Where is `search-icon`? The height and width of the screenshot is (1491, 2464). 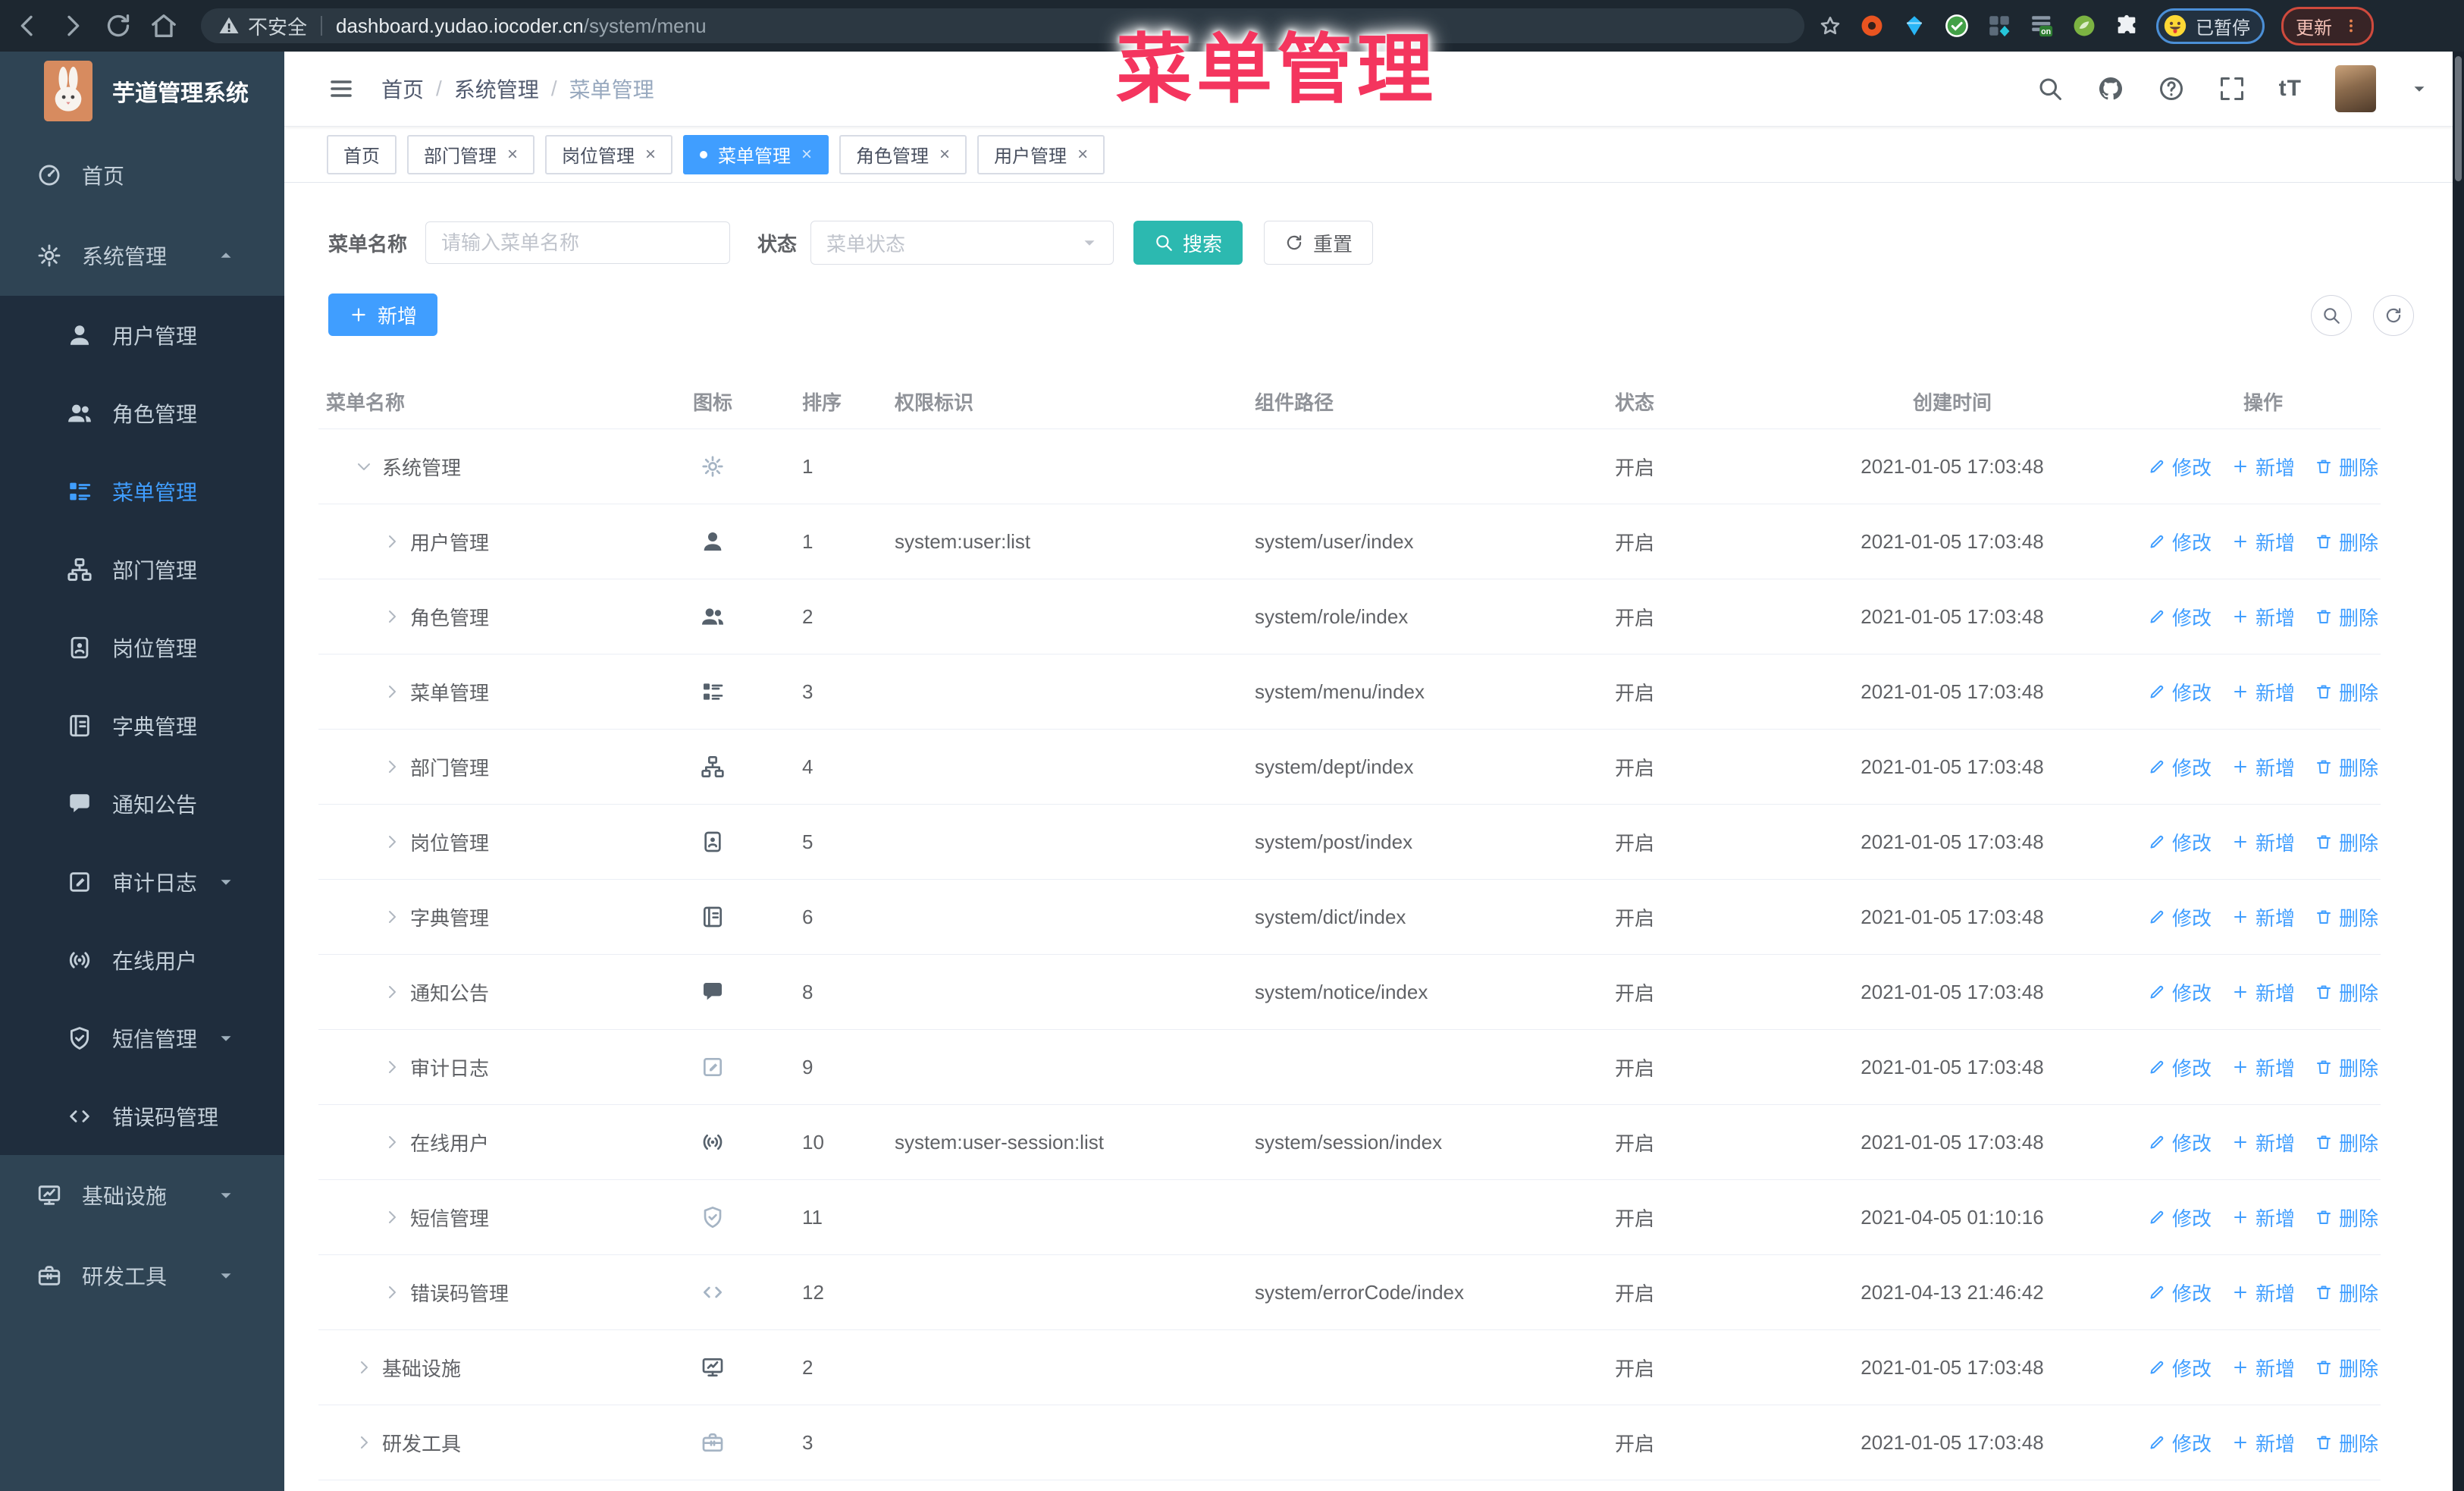
search-icon is located at coordinates (2050, 88).